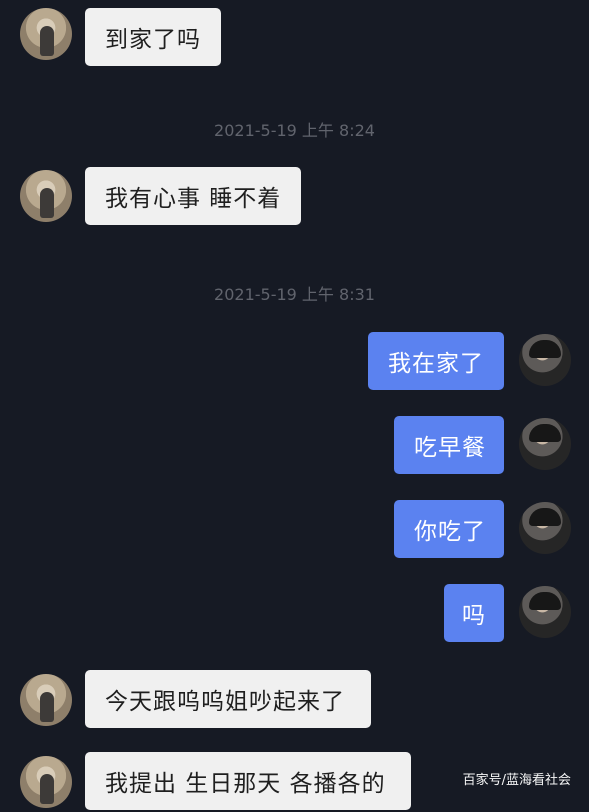  What do you see at coordinates (294, 530) in the screenshot?
I see `message-row-outgoing: 你吃了` at bounding box center [294, 530].